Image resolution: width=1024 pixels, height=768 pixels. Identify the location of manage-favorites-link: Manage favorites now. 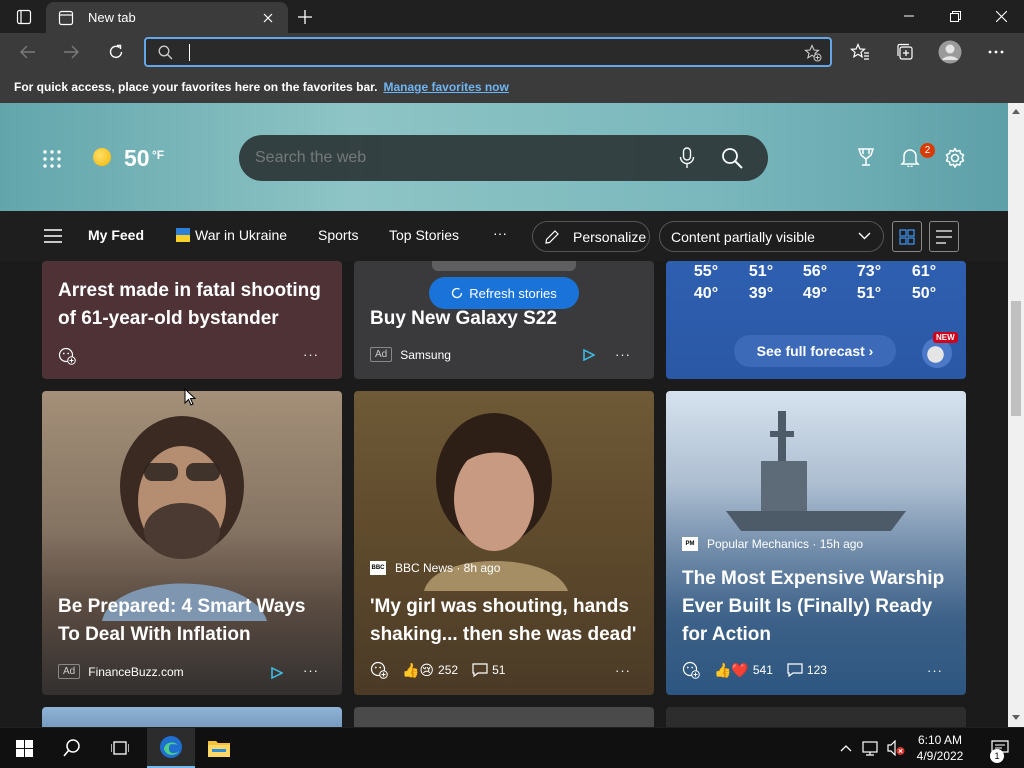
(445, 87).